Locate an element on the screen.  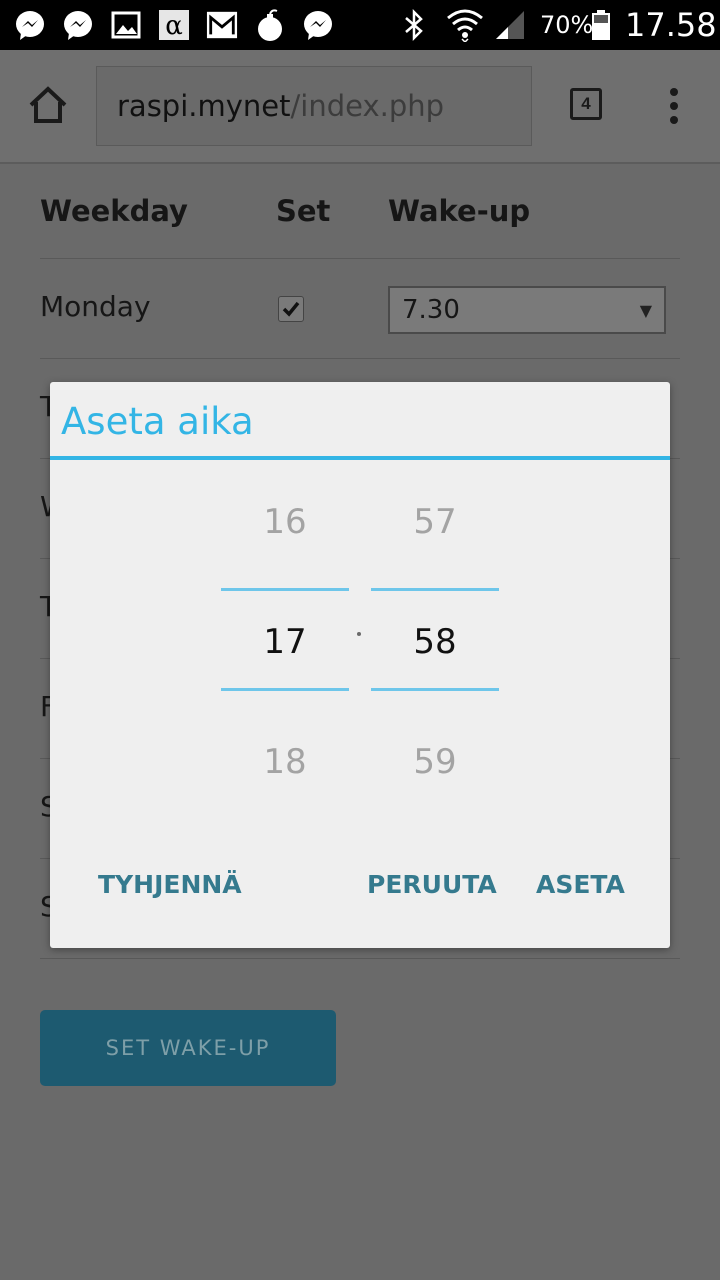
bluetooth-icon is located at coordinates (414, 25).